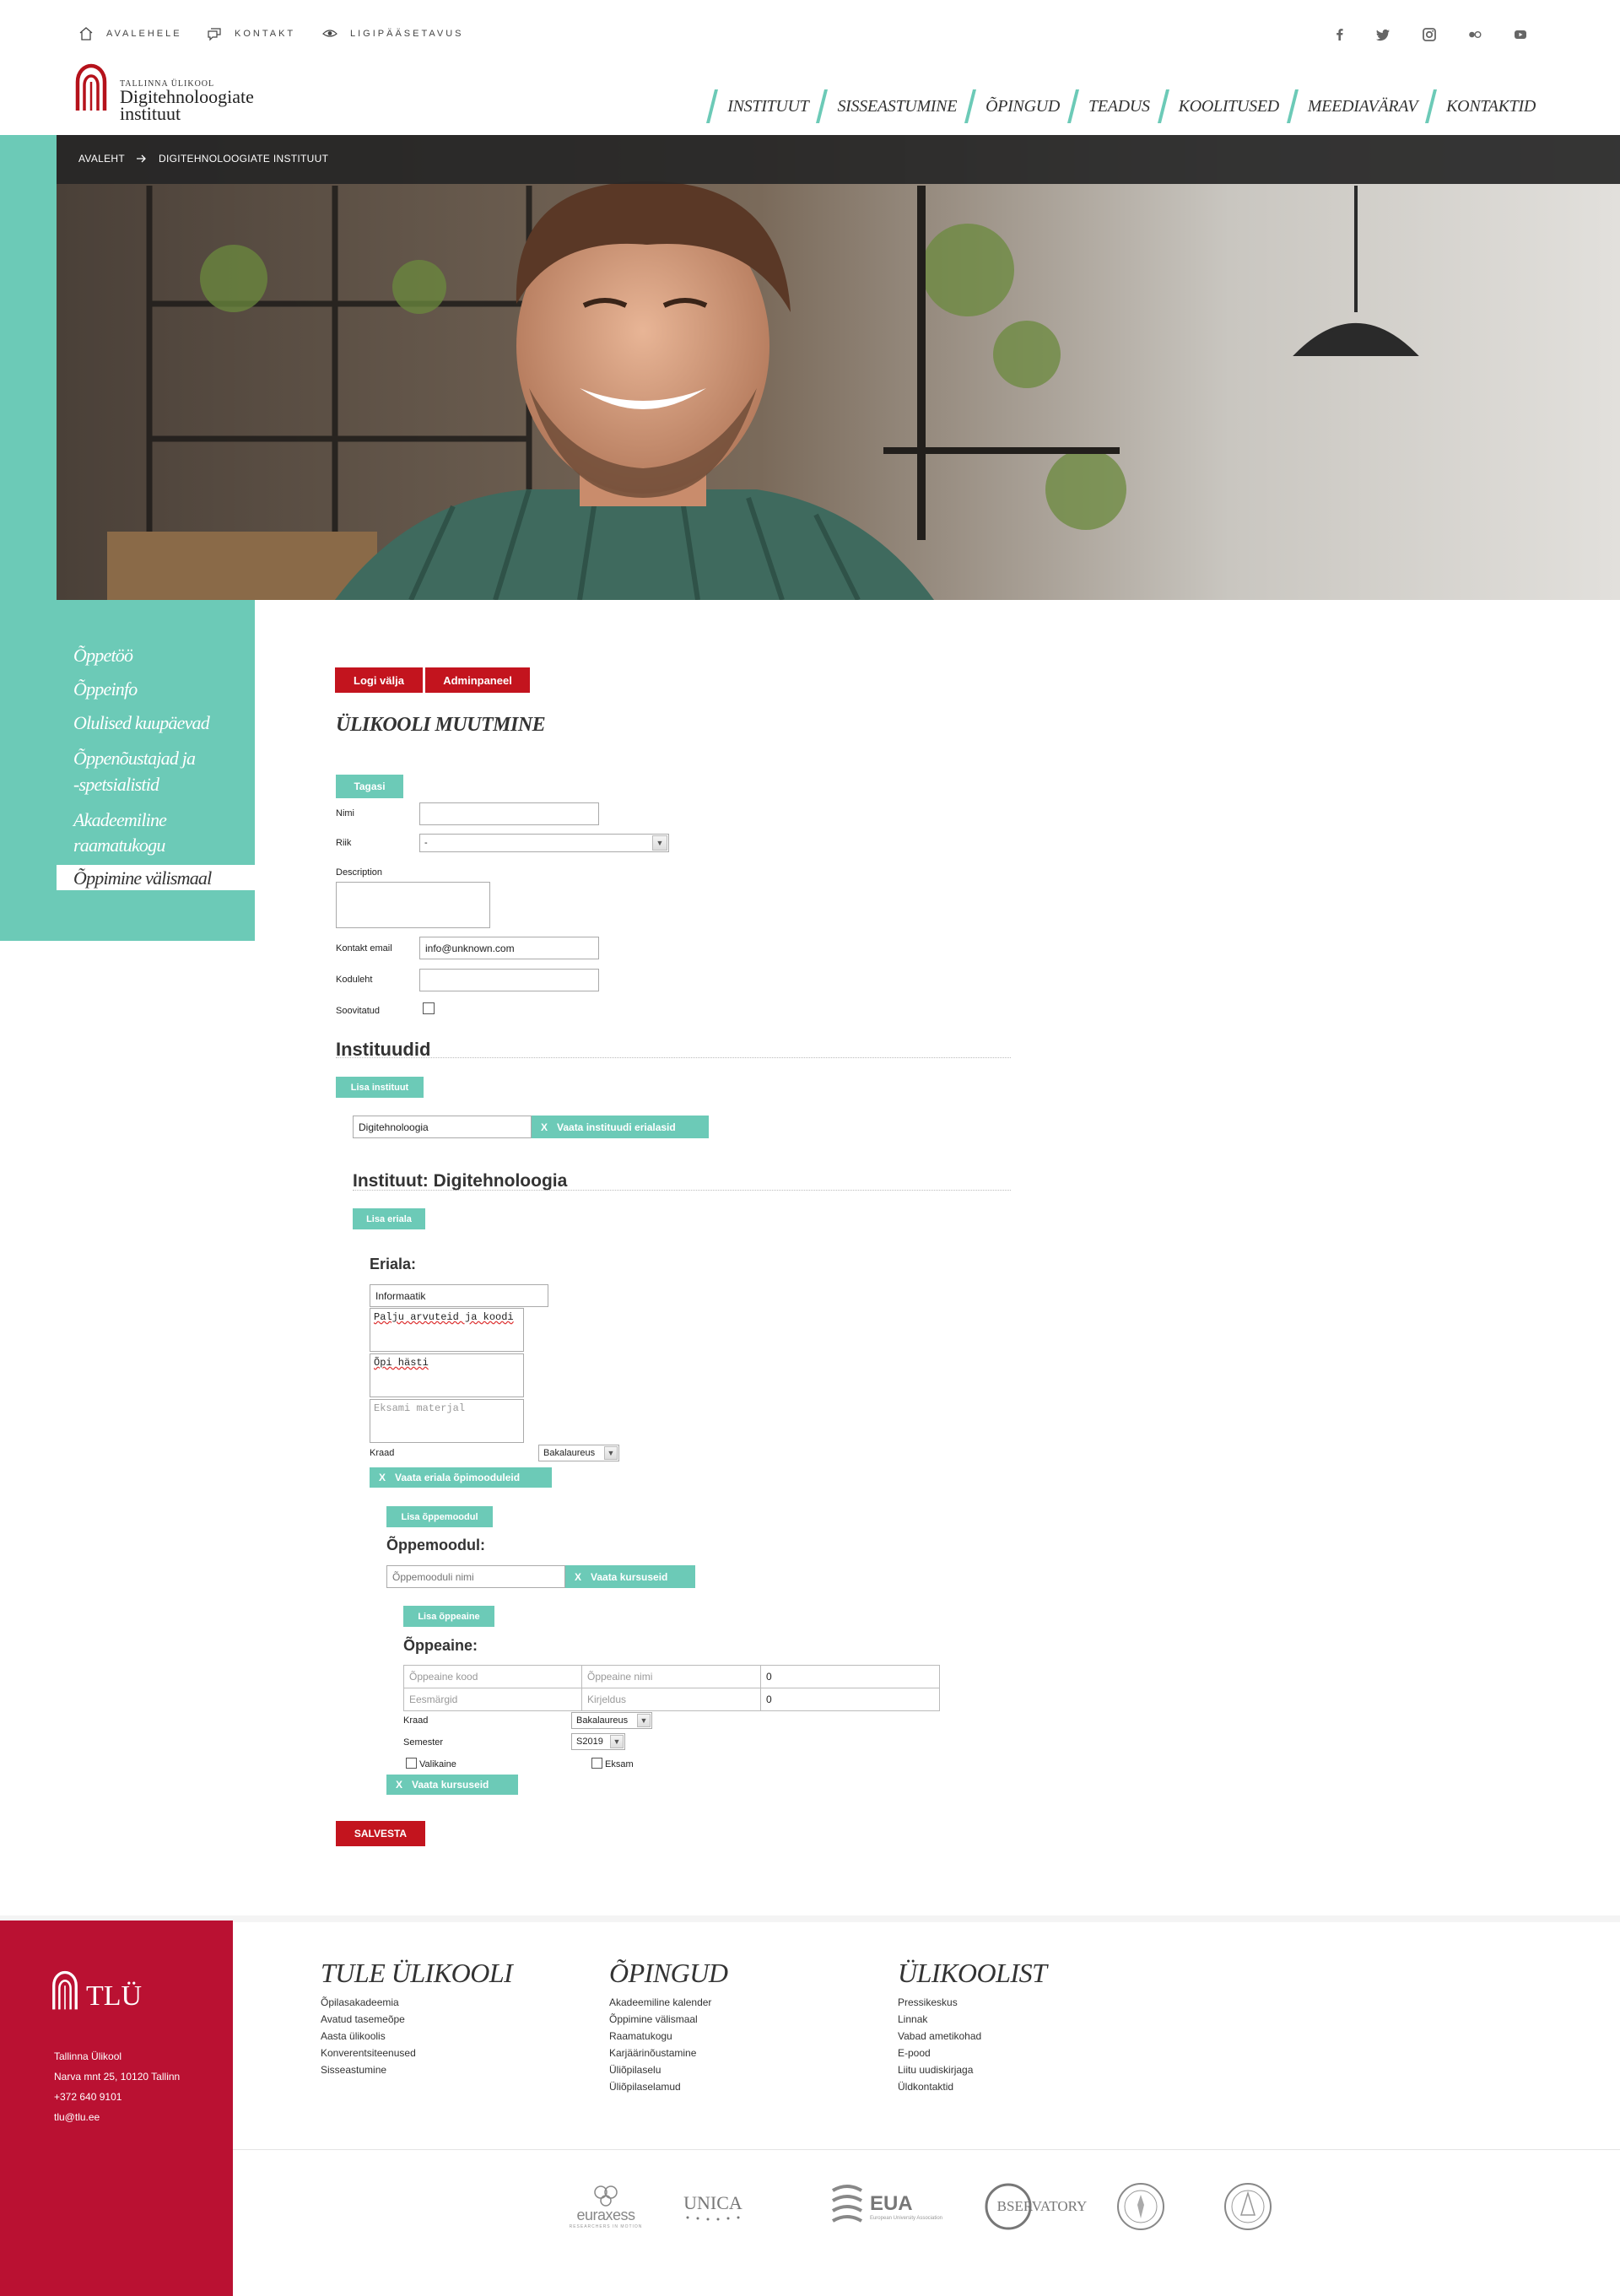 This screenshot has height=2296, width=1620. Describe the element at coordinates (77, 2117) in the screenshot. I see `footer-email: tlu@tlu.ee` at that location.